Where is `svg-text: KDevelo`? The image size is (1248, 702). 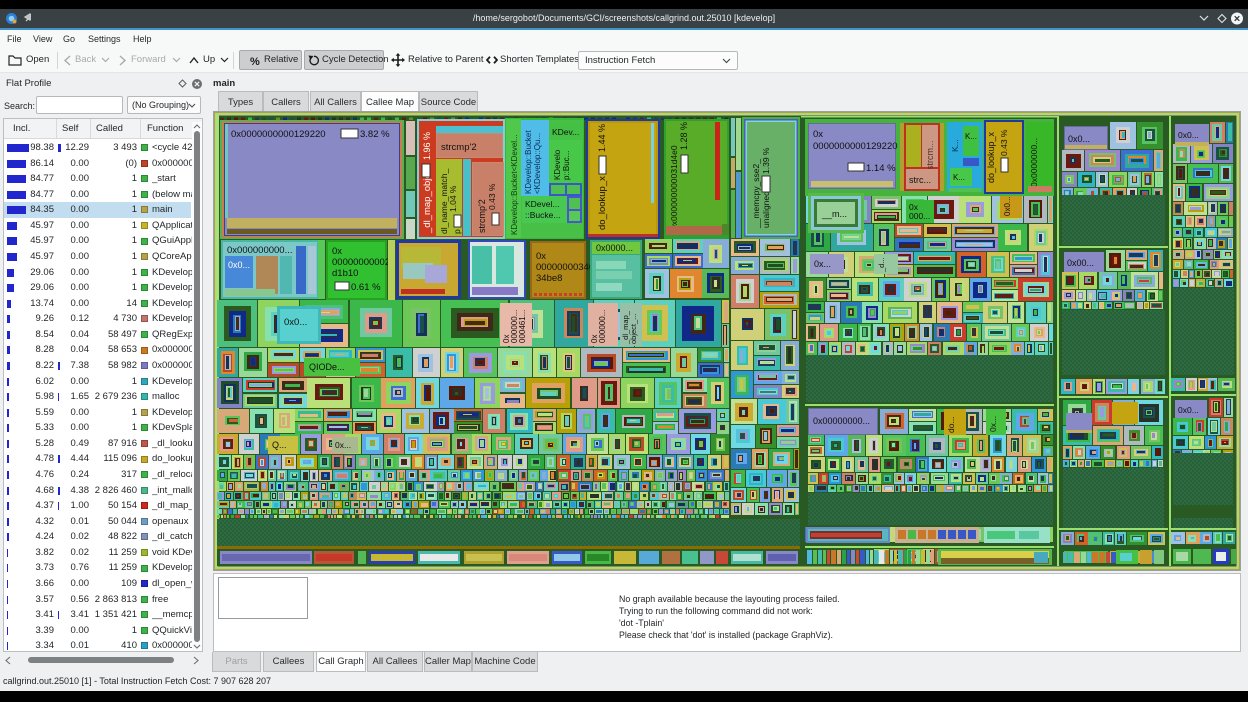
svg-text: KDevelo is located at coordinates (557, 164).